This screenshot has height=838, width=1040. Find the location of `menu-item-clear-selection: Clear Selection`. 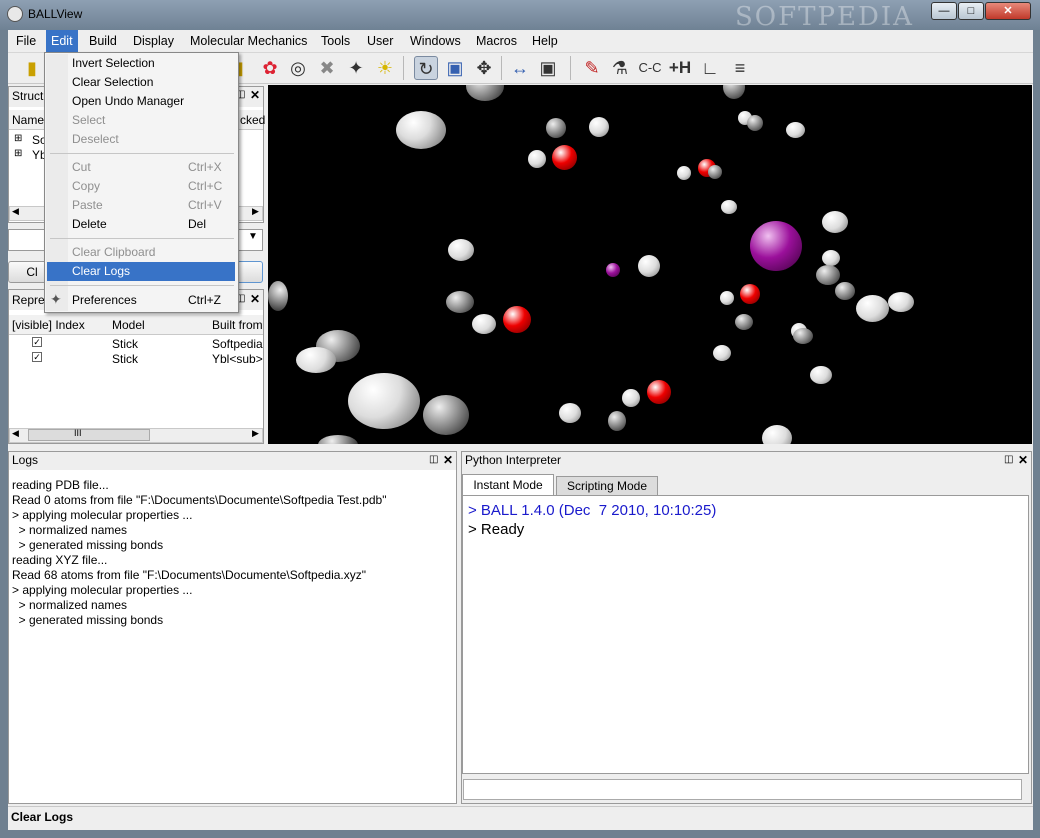

menu-item-clear-selection: Clear Selection is located at coordinates (112, 82).